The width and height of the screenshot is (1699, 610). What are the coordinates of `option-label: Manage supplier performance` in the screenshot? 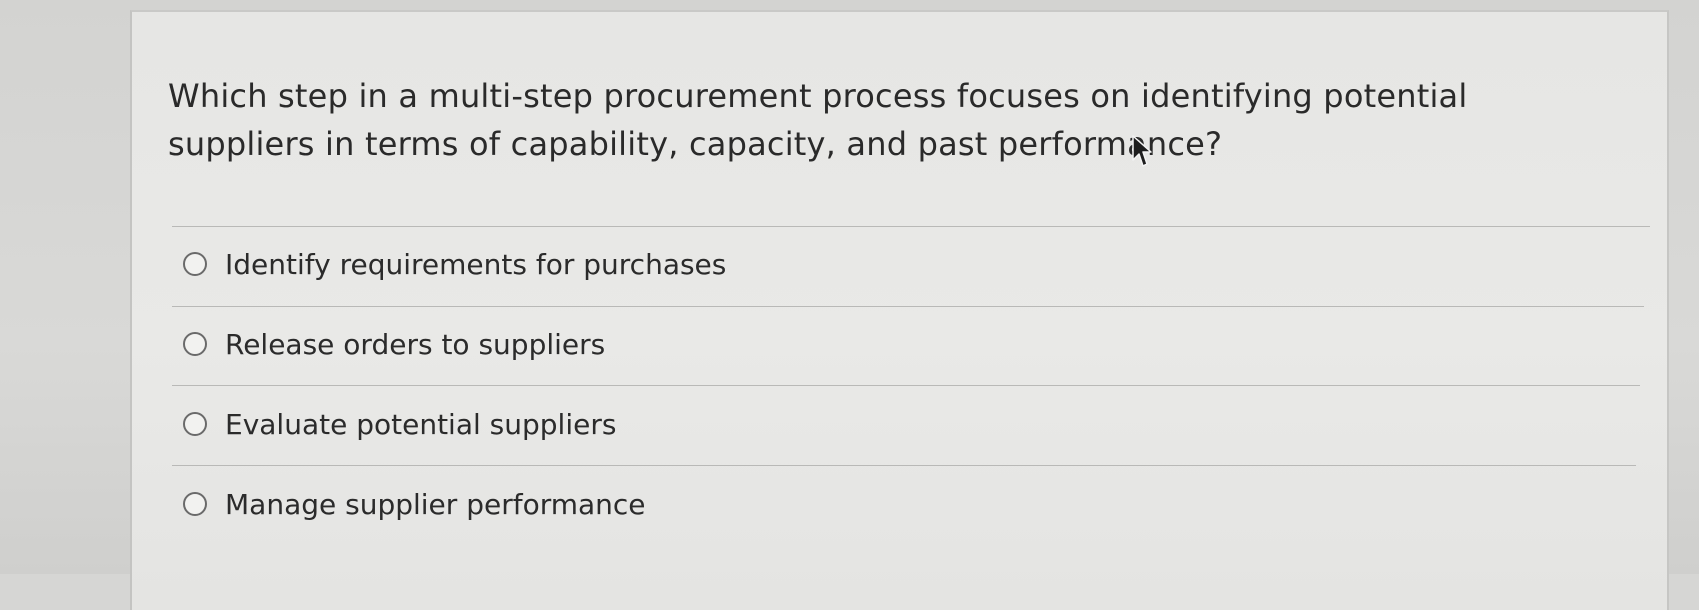 It's located at (435, 504).